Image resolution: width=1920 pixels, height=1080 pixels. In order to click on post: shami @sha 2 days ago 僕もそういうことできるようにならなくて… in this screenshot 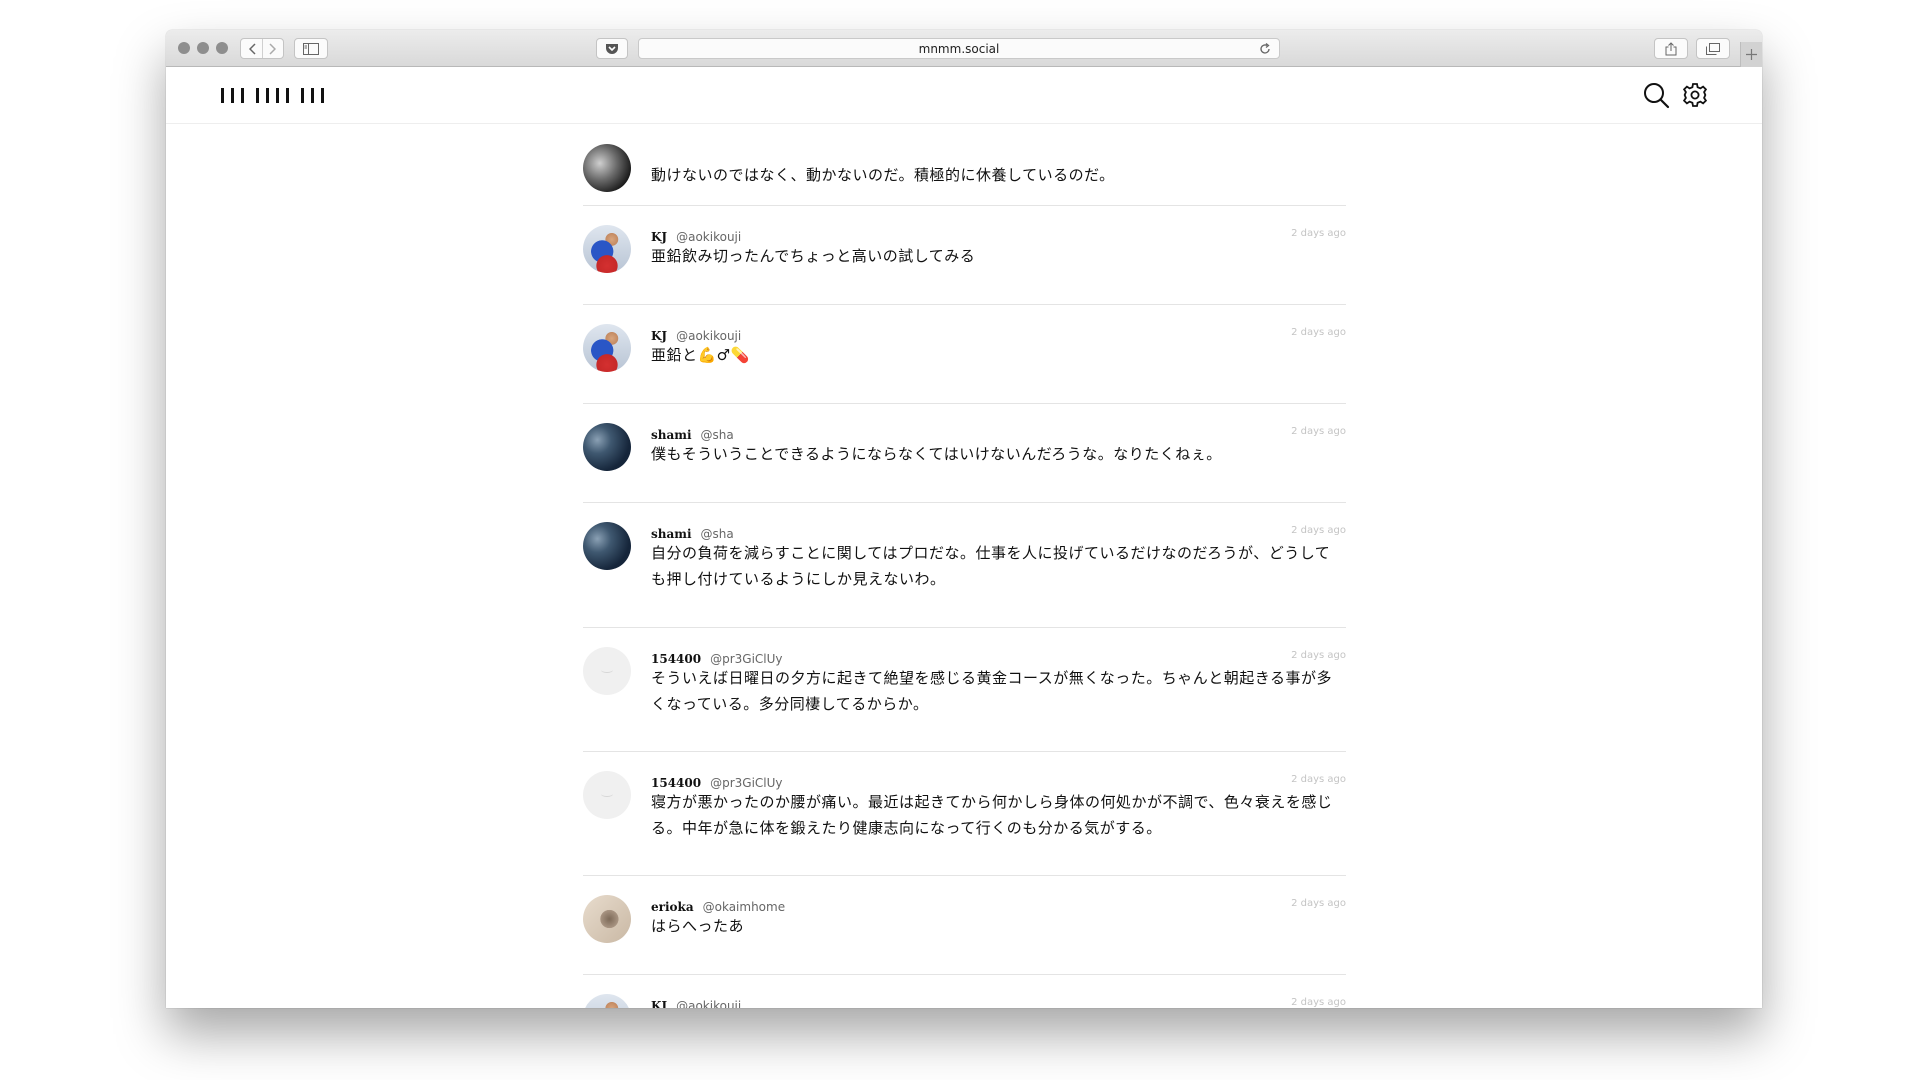, I will do `click(964, 453)`.